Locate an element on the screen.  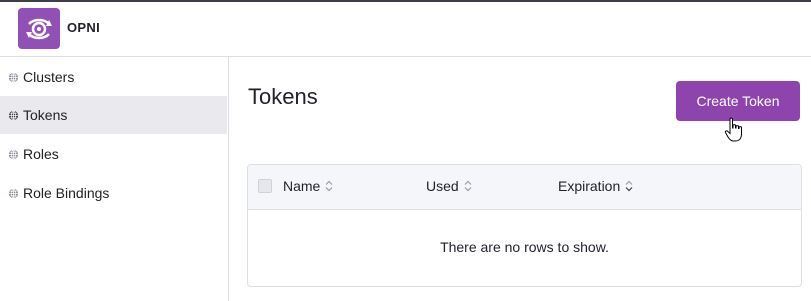
brand-name: OPNI is located at coordinates (83, 27).